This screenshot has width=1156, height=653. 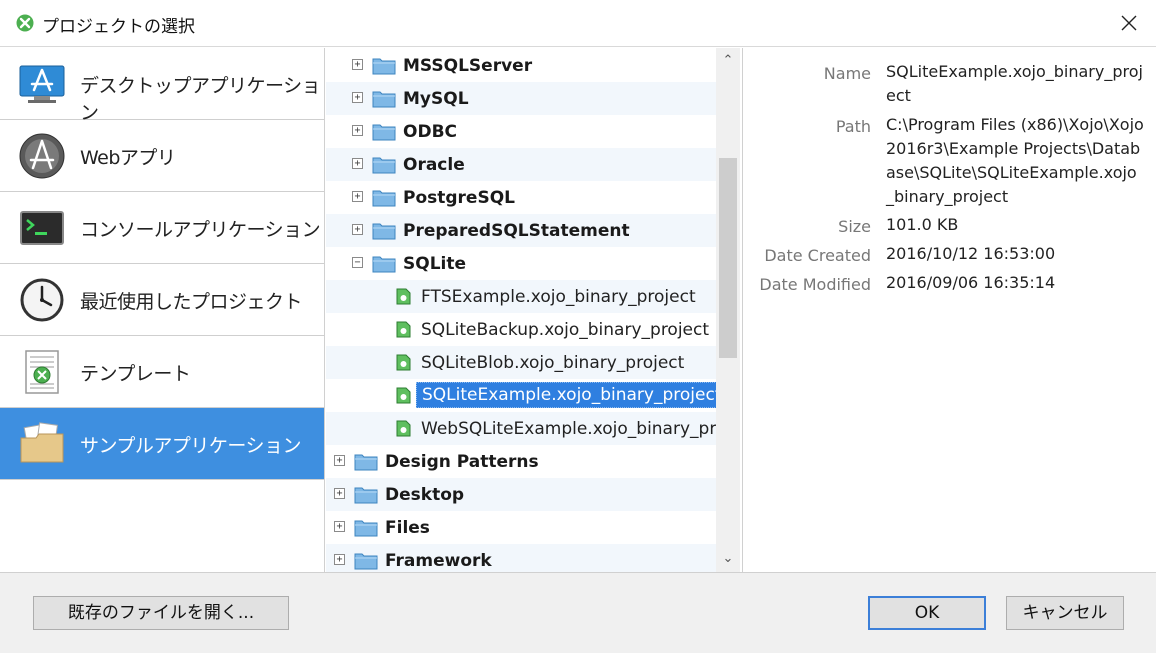 I want to click on name-label: Name, so click(x=847, y=73).